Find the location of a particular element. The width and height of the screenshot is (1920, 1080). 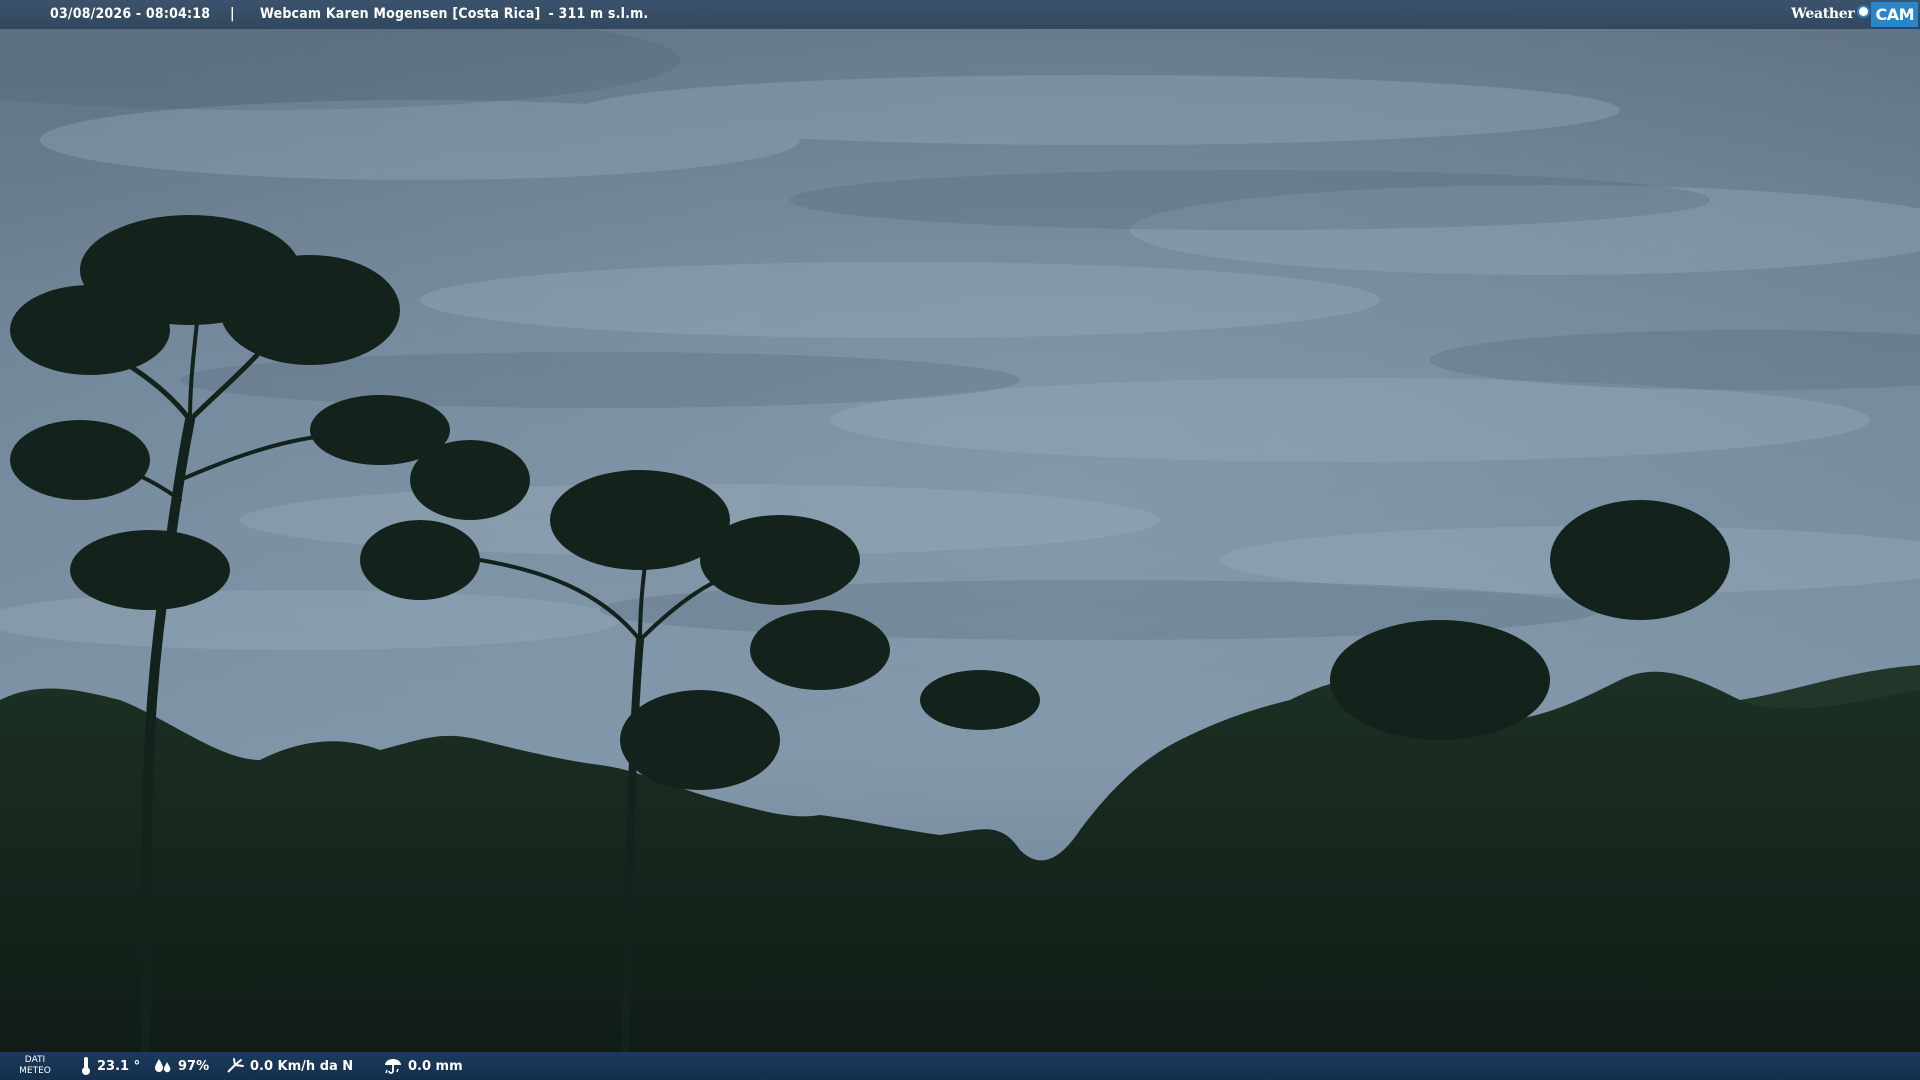

rain-value: 0.0 mm is located at coordinates (435, 1066).